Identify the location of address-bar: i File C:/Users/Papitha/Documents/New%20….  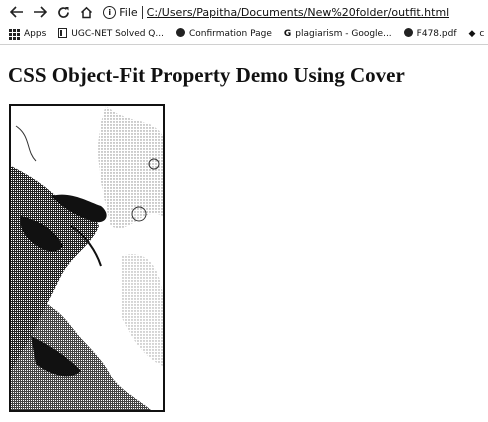
(295, 12).